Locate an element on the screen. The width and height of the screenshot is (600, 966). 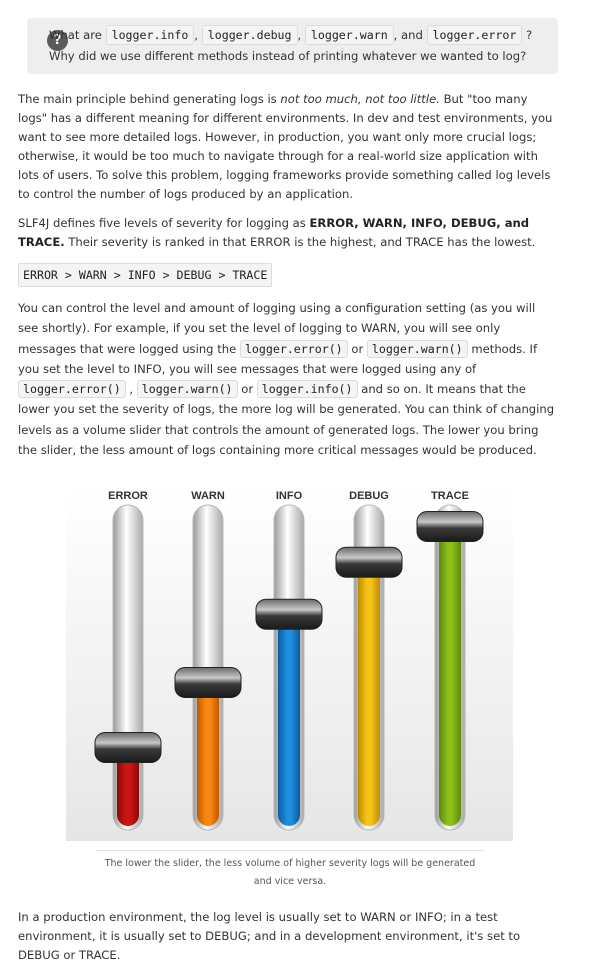
slider-label-warn: WARN is located at coordinates (208, 496).